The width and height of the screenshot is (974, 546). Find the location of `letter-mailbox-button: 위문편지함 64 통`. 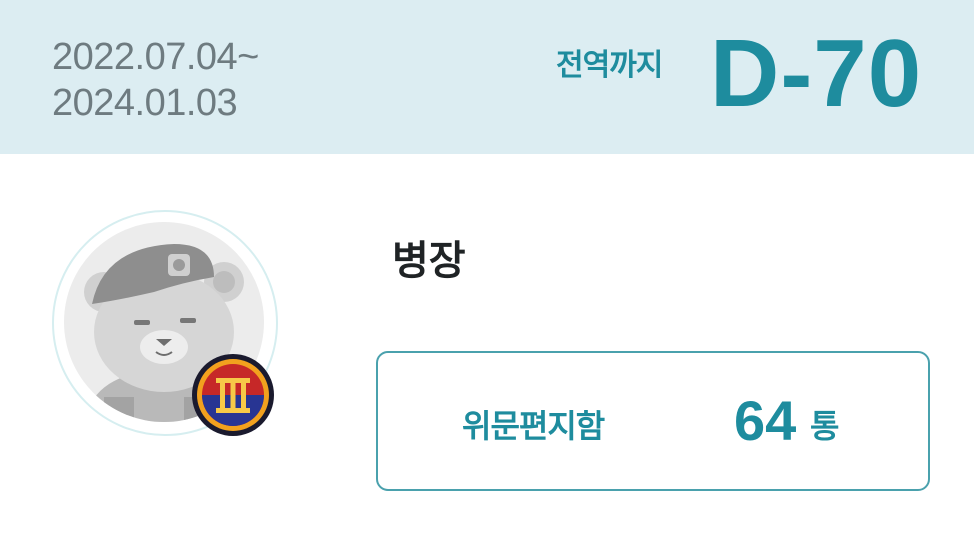

letter-mailbox-button: 위문편지함 64 통 is located at coordinates (653, 421).